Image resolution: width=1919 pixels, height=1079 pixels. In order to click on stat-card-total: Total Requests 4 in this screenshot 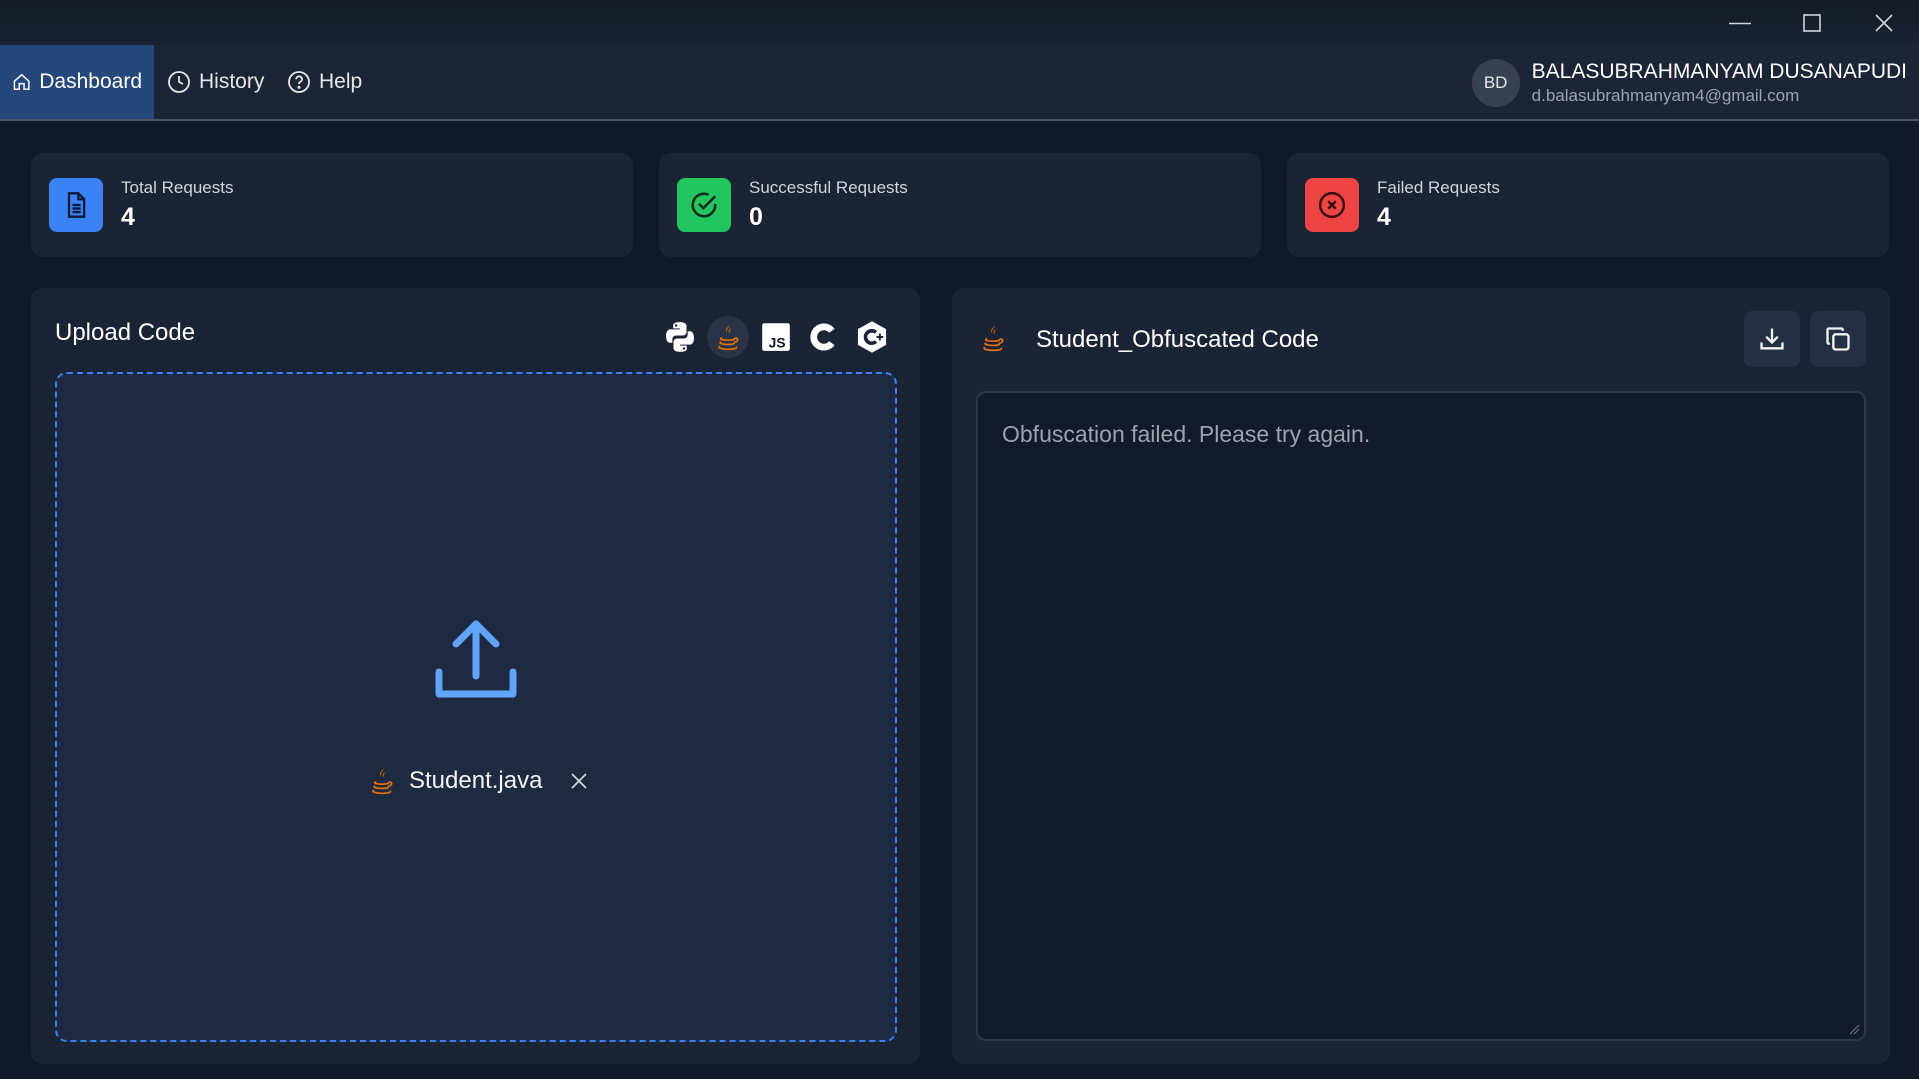, I will do `click(332, 205)`.